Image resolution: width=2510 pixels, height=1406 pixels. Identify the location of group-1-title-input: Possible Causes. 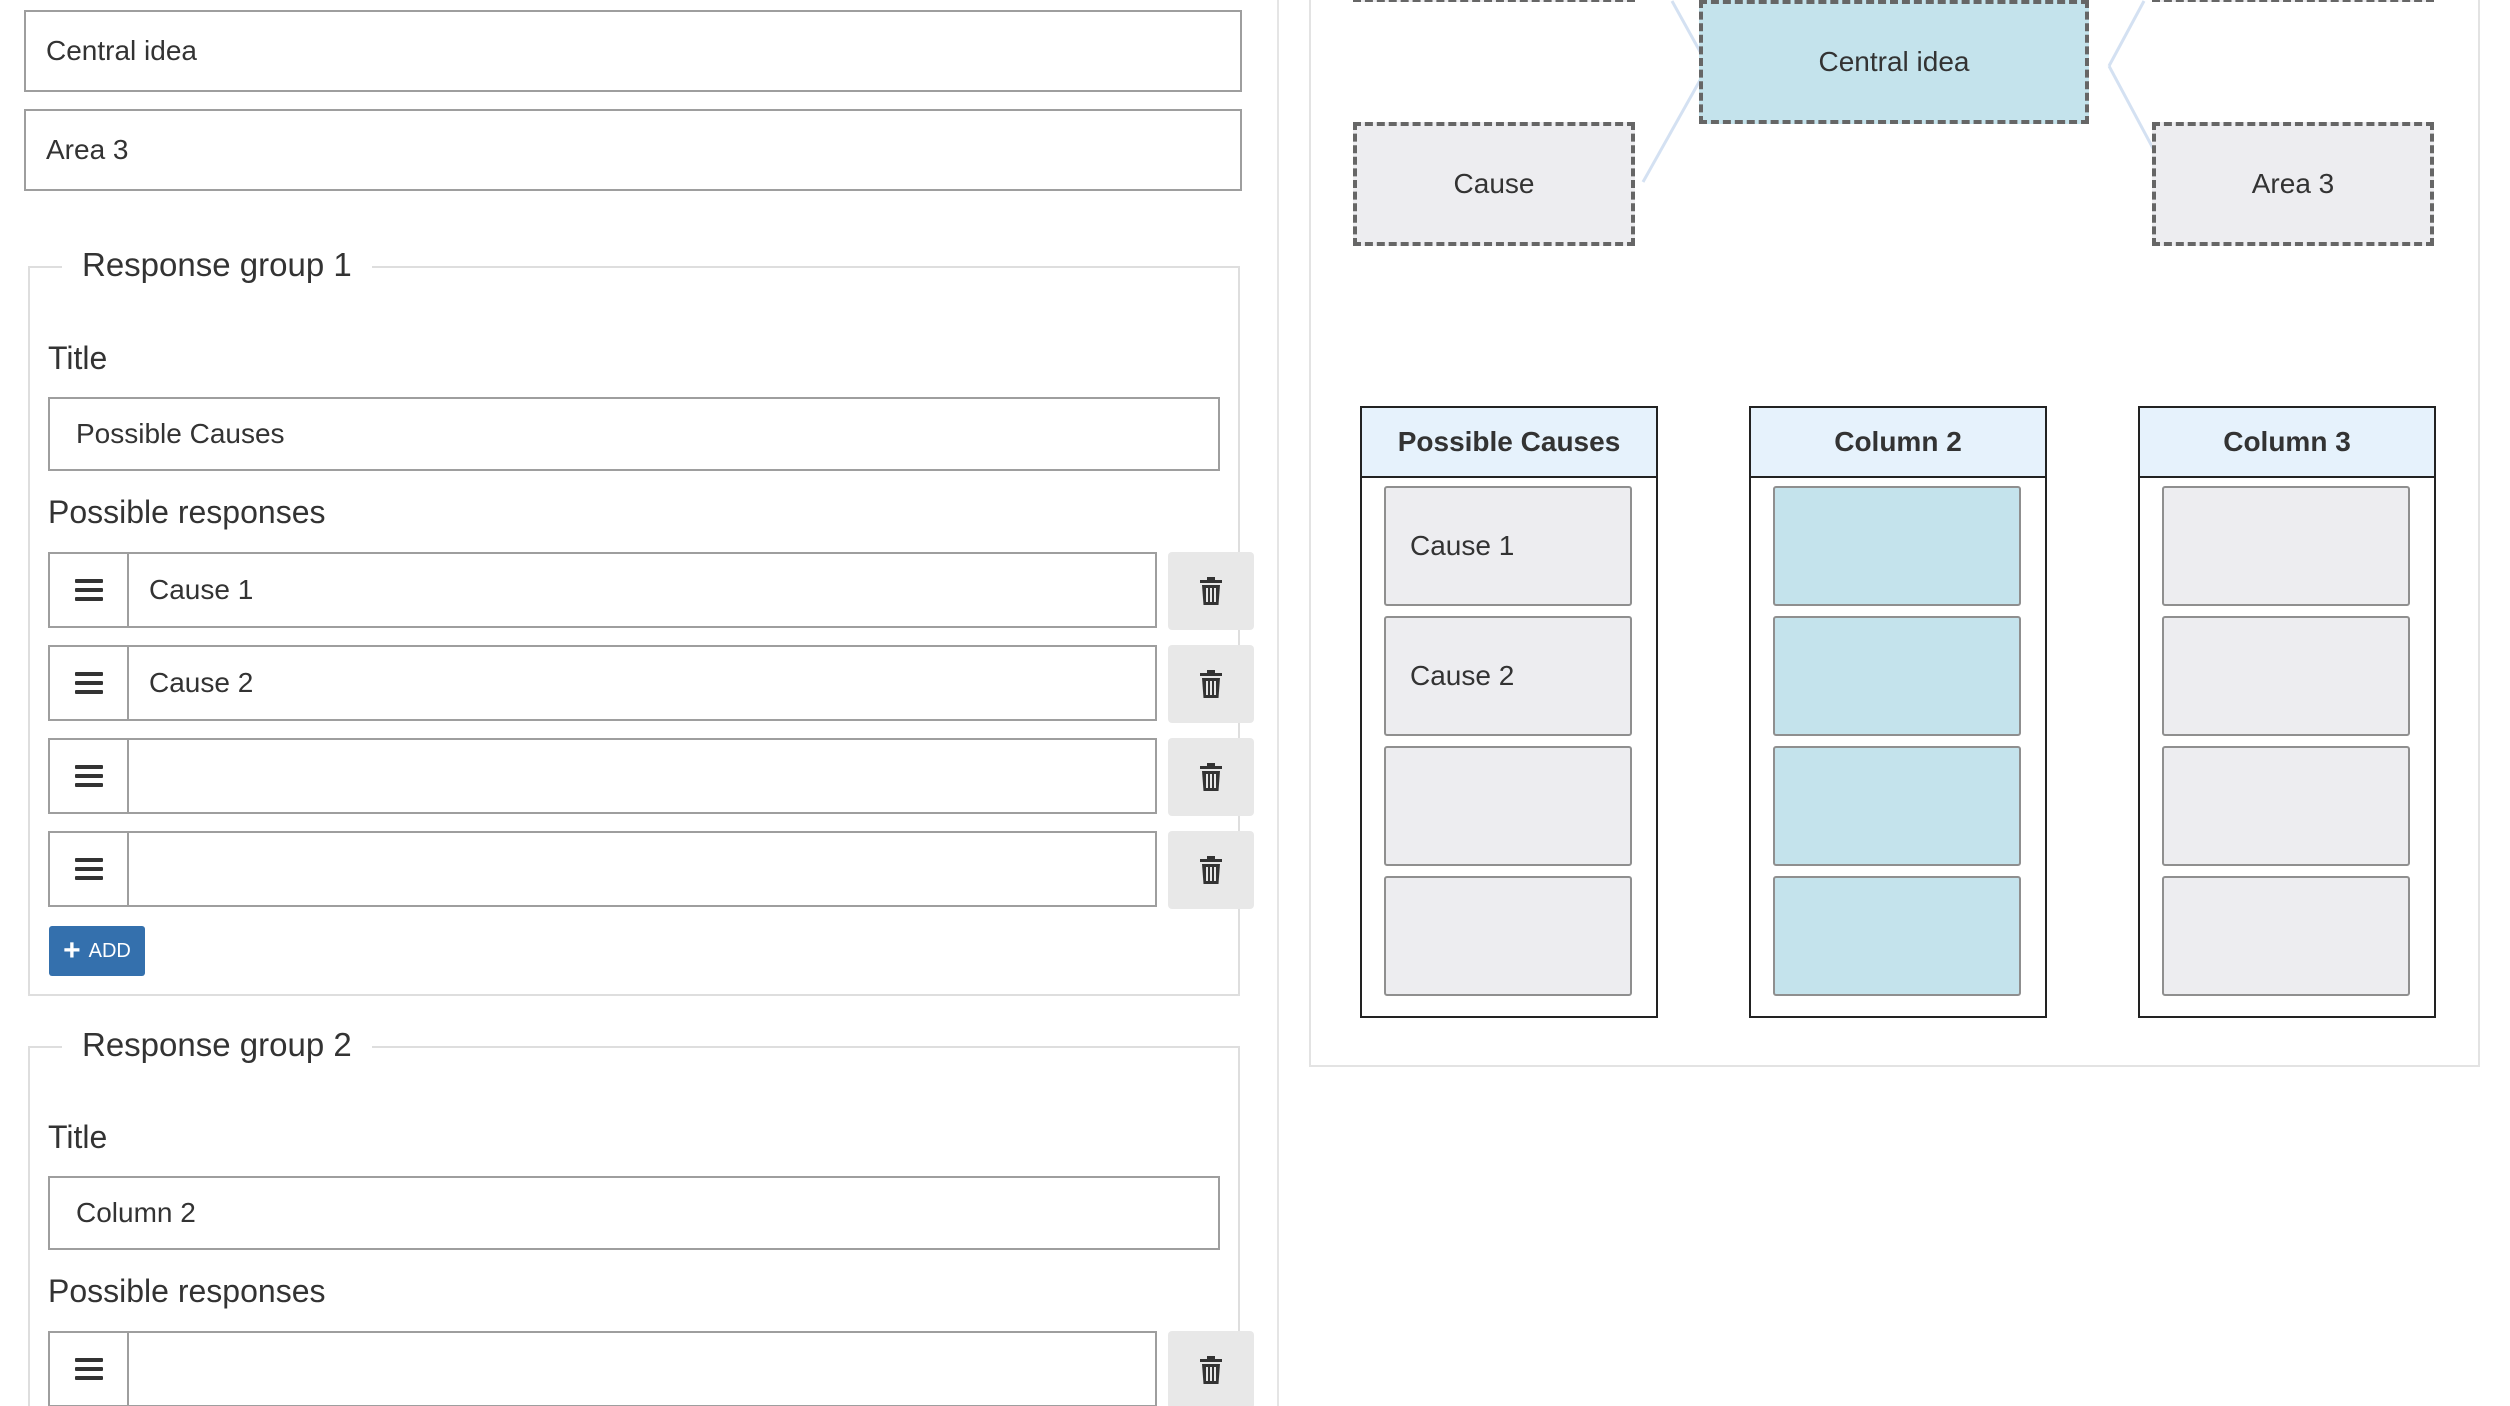
(634, 434).